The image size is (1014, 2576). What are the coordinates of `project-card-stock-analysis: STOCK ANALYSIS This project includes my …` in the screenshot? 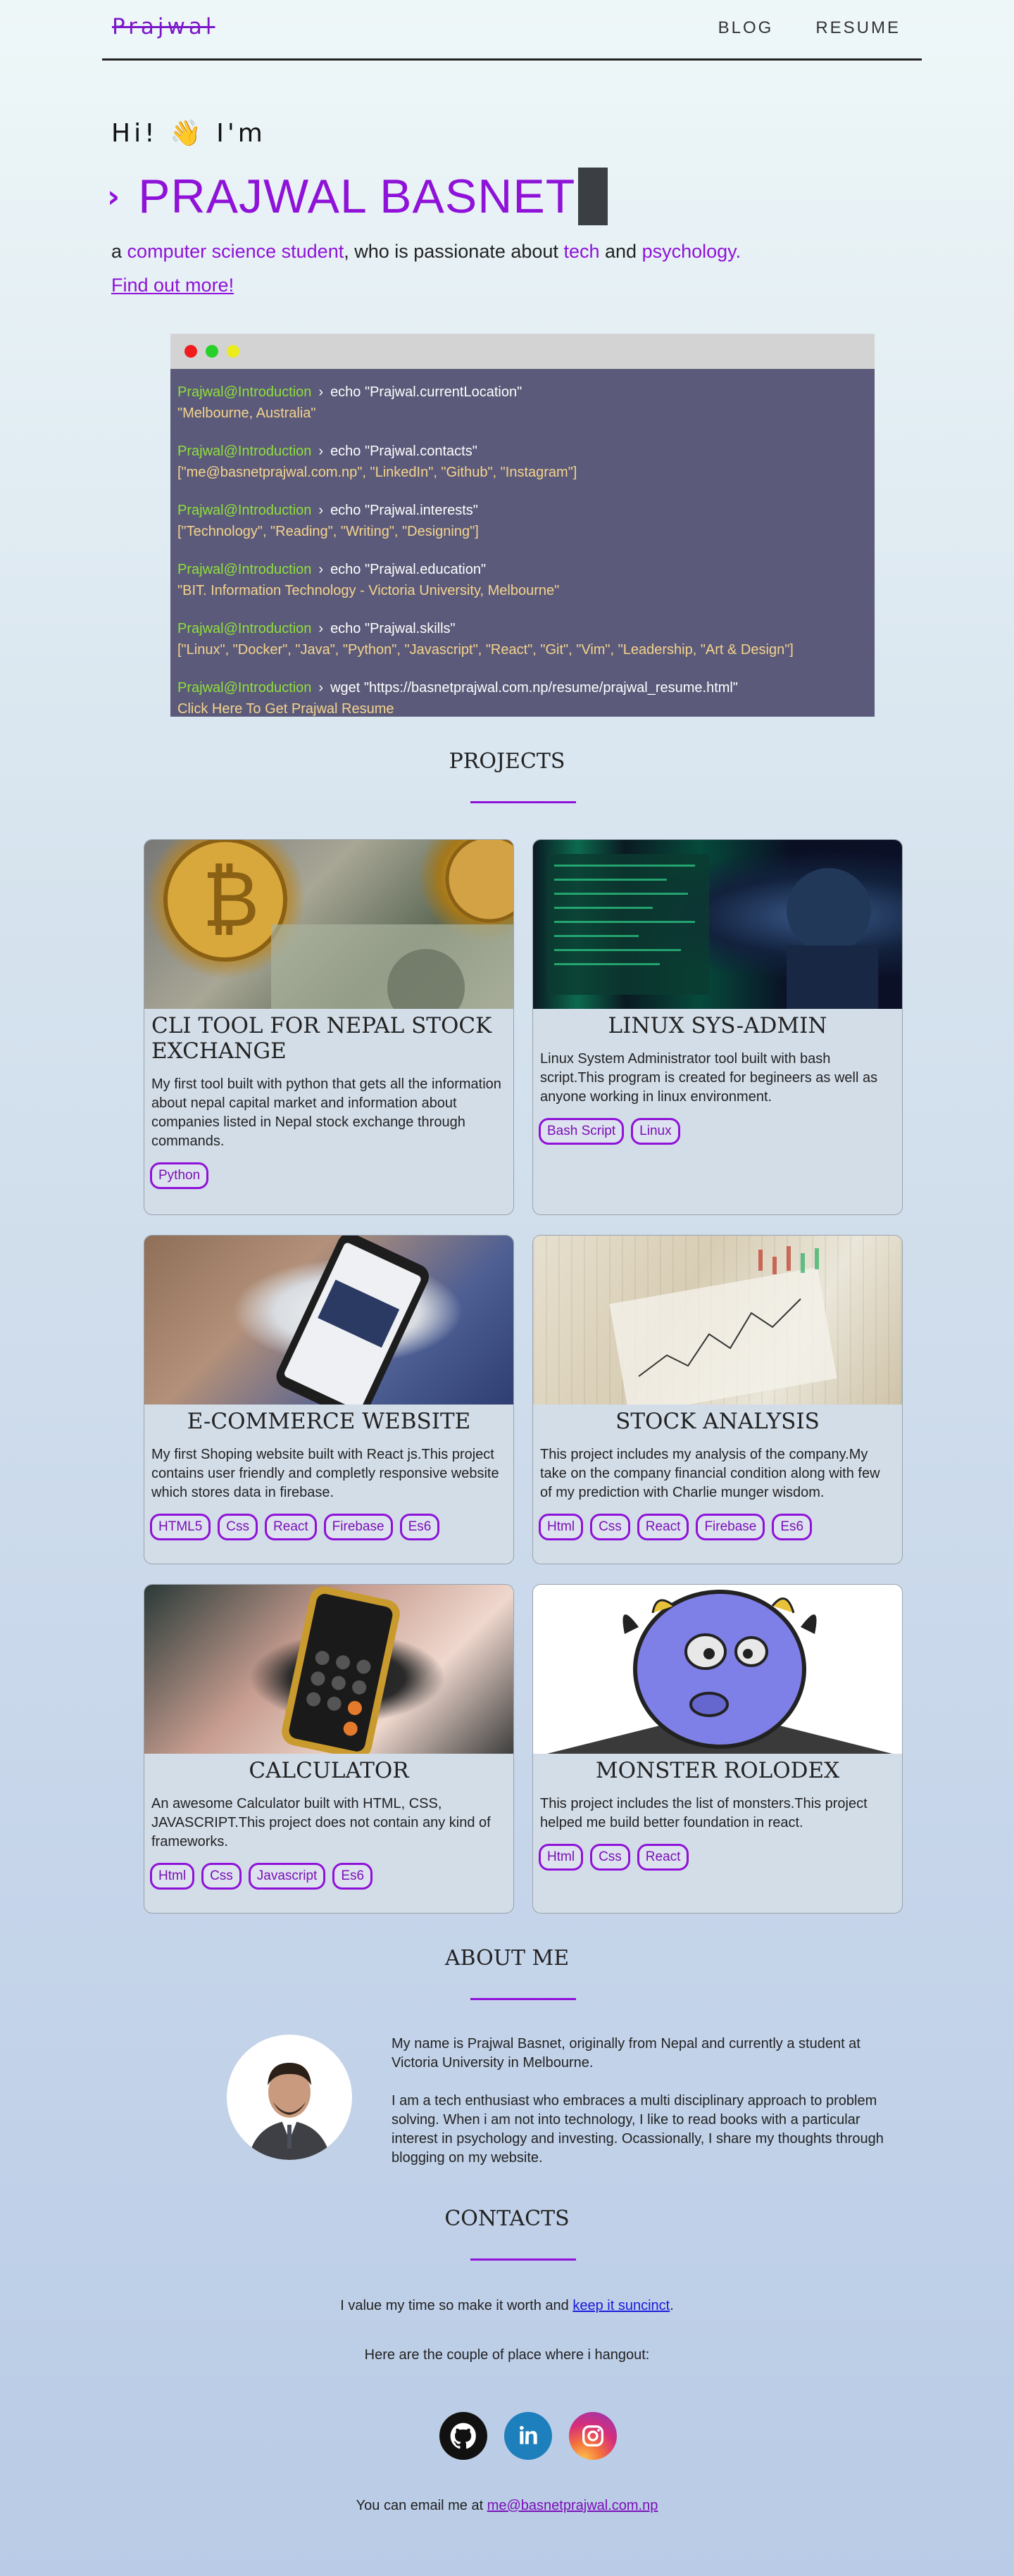 It's located at (717, 1399).